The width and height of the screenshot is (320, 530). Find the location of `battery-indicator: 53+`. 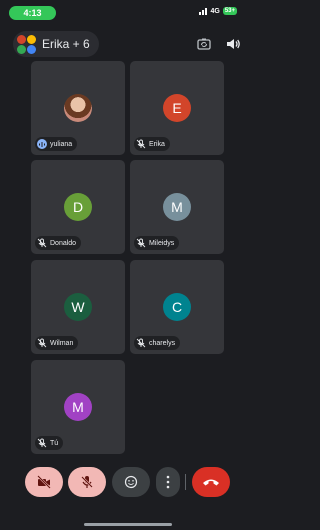

battery-indicator: 53+ is located at coordinates (229, 11).